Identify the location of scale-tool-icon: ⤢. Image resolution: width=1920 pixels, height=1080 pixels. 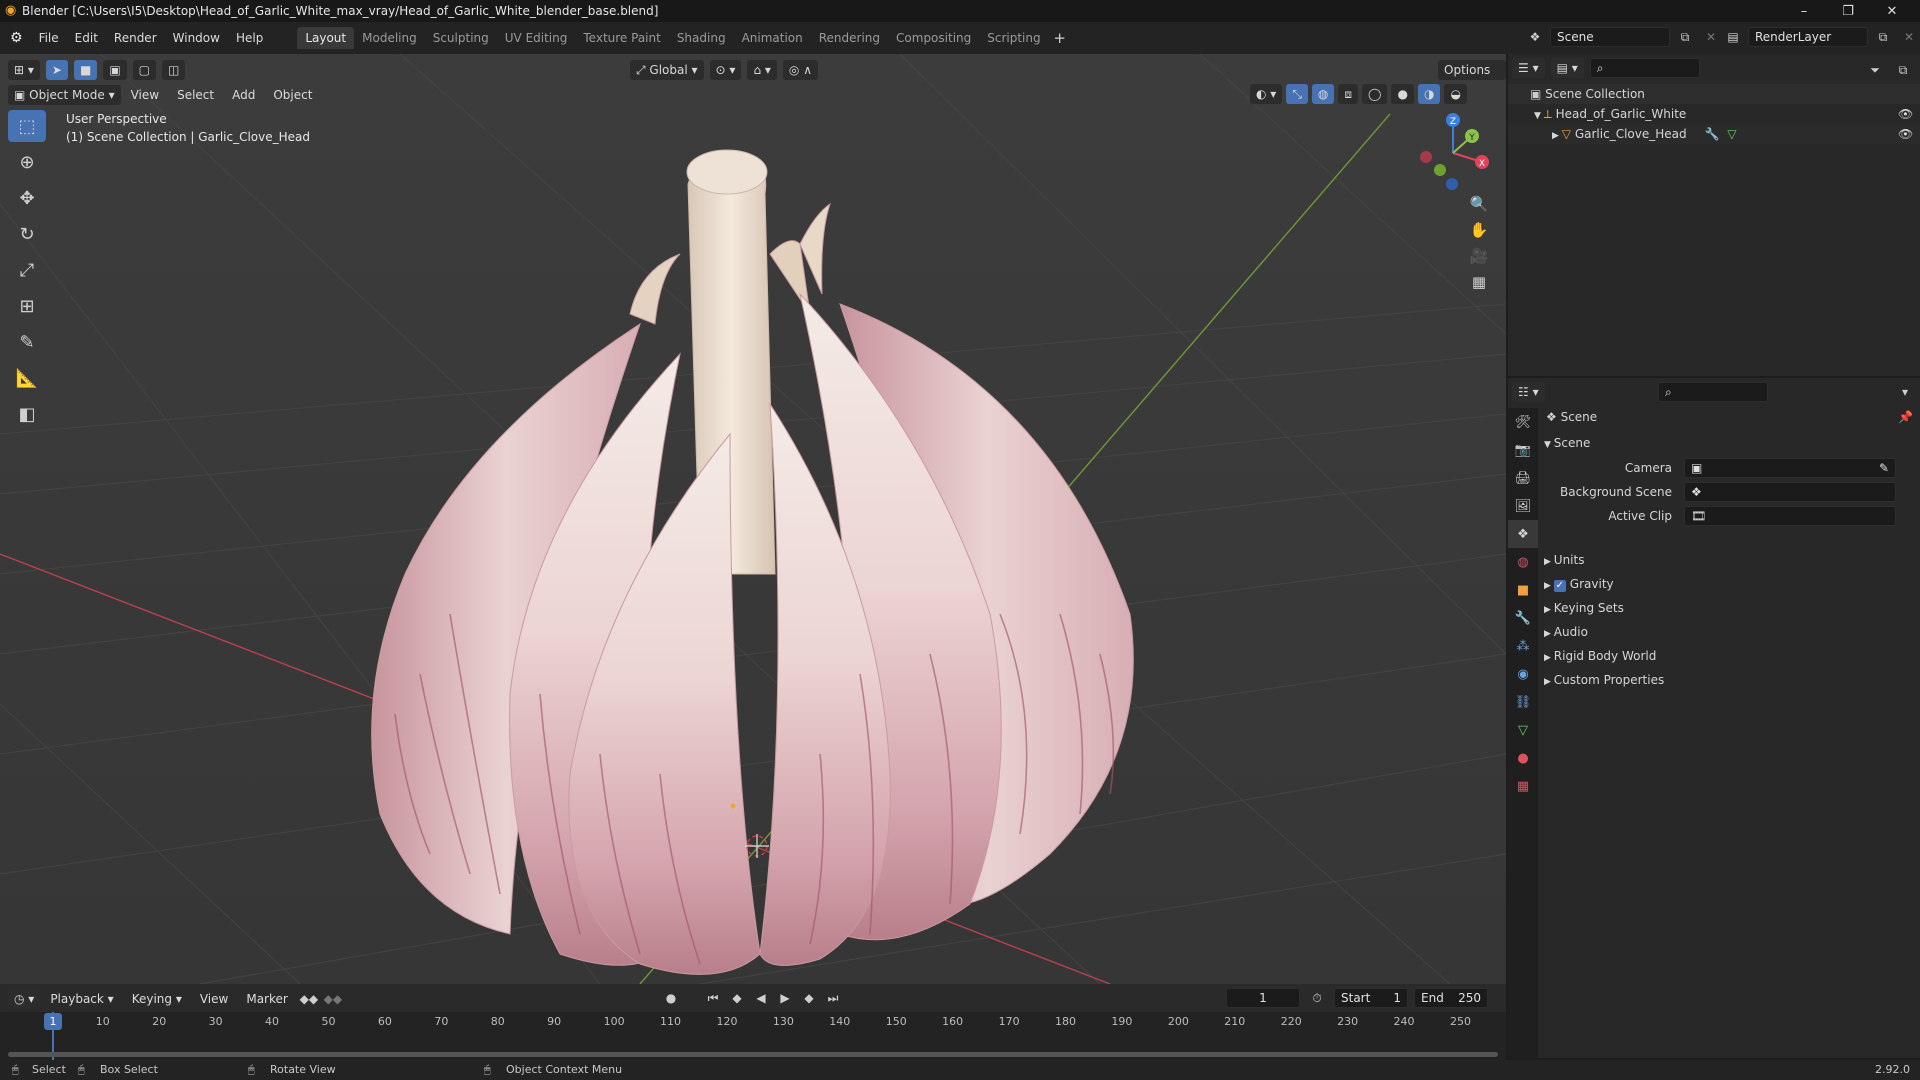
(27, 270).